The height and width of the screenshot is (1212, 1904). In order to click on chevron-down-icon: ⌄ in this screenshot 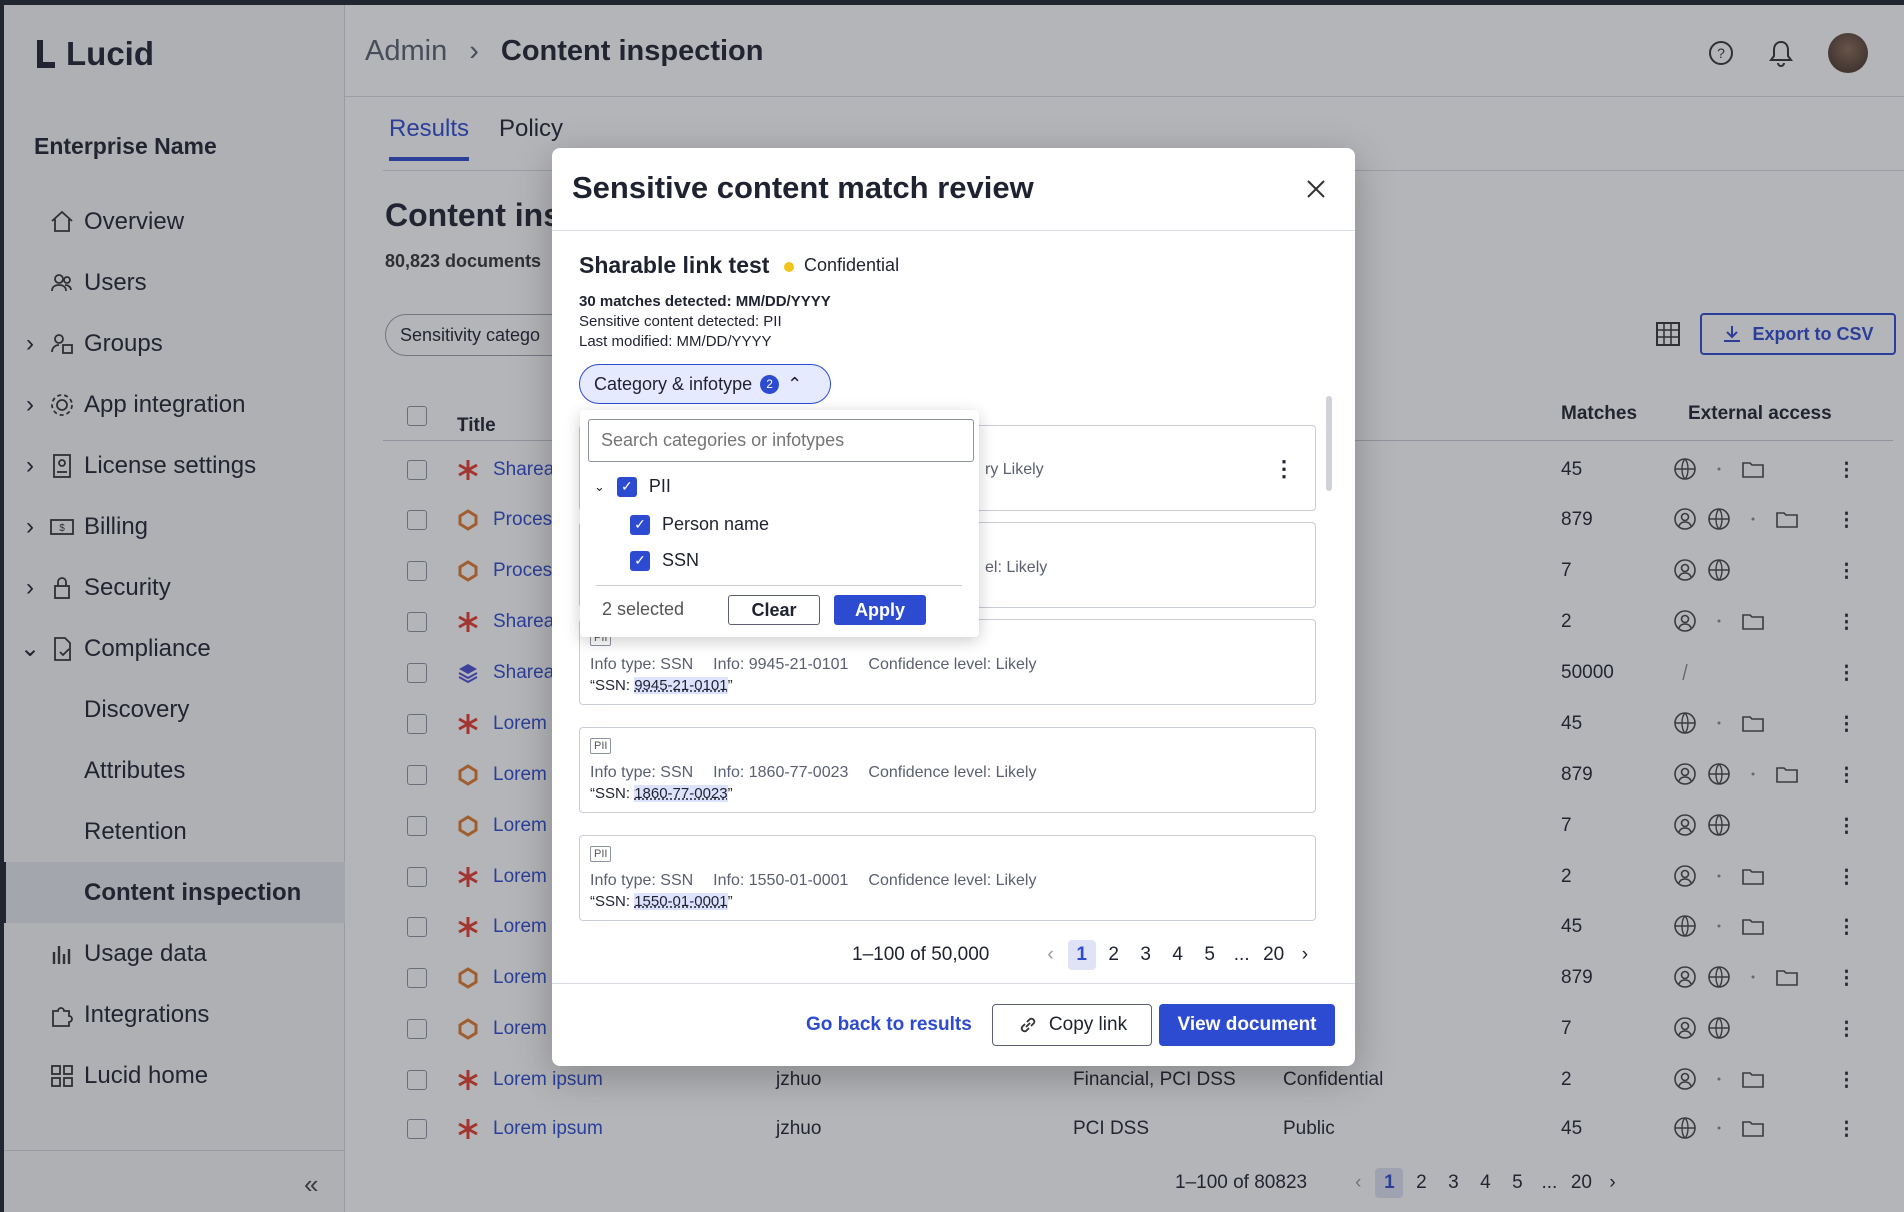, I will do `click(599, 487)`.